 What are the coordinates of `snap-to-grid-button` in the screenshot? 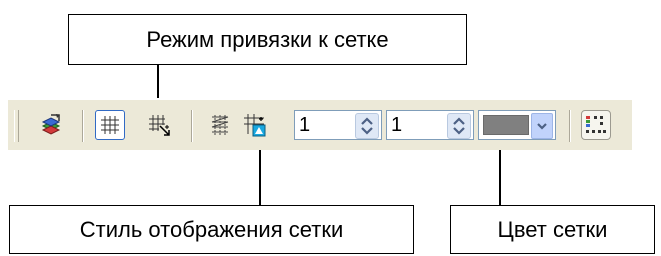 It's located at (159, 125).